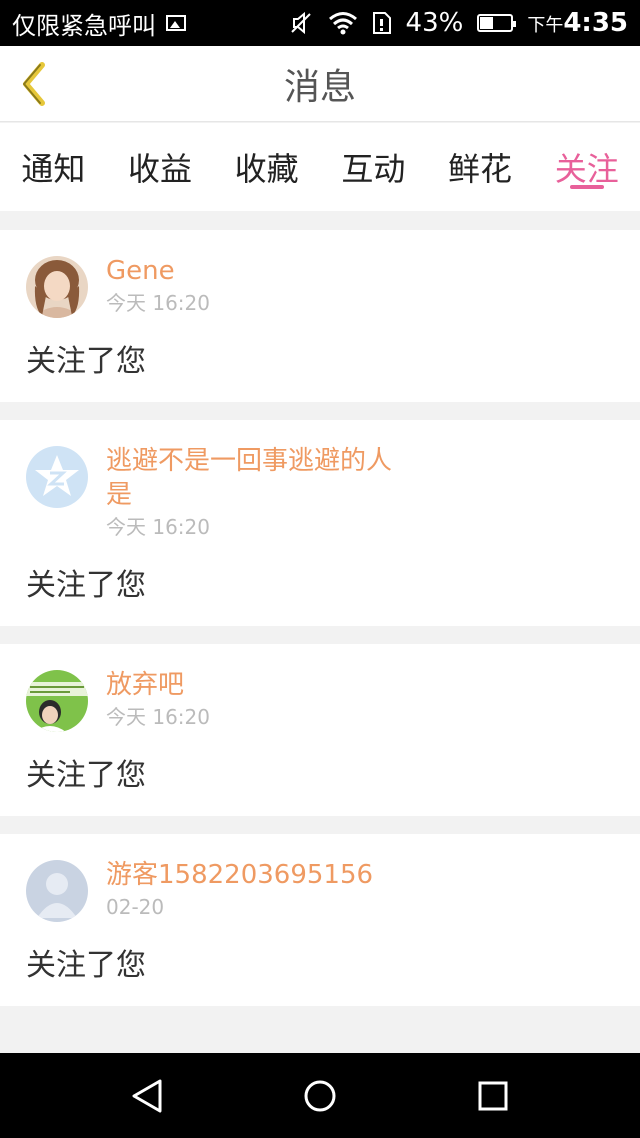 This screenshot has width=640, height=1138. I want to click on tab-label: 收益, so click(160, 169).